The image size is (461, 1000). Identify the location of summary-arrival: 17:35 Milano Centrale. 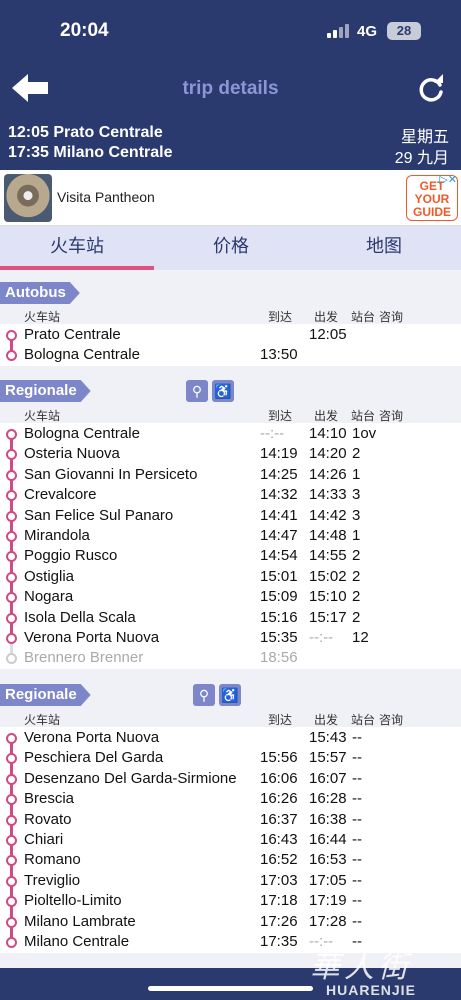
(90, 152).